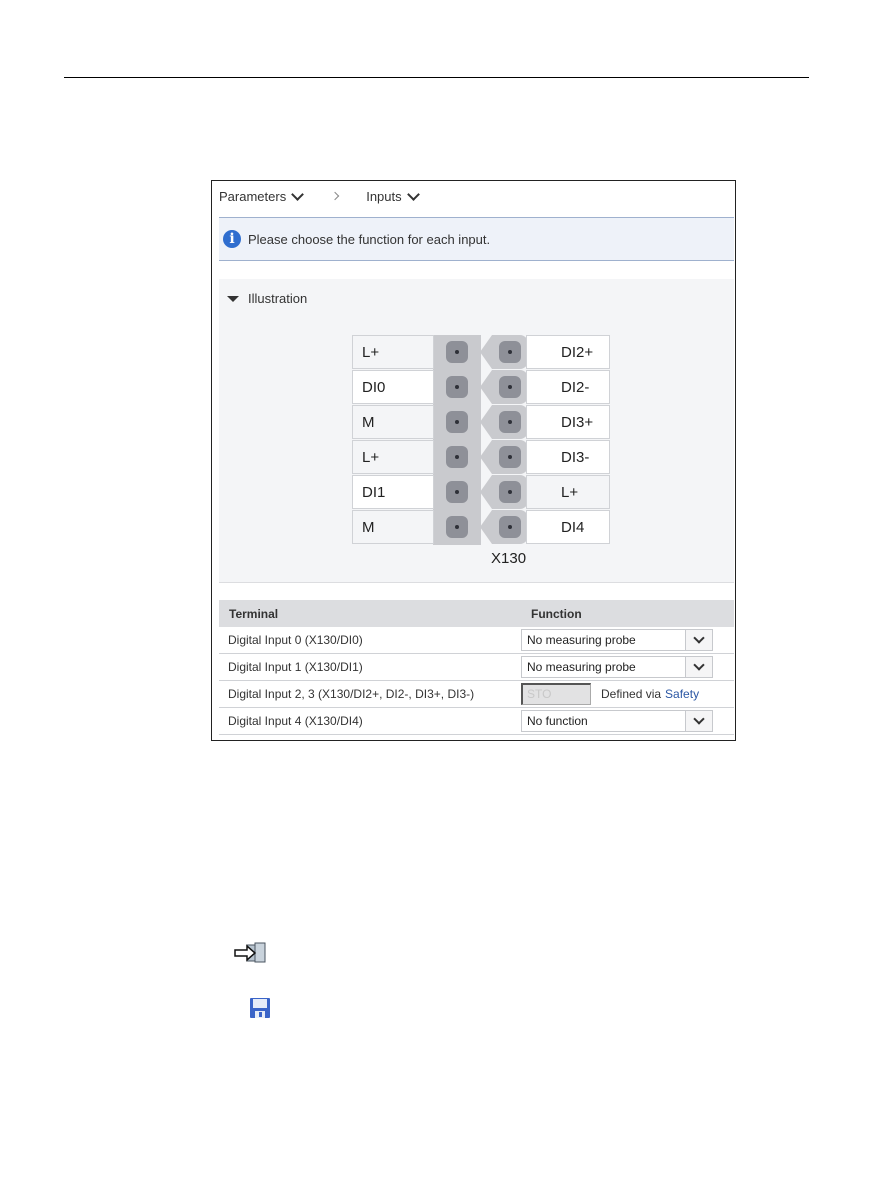  I want to click on terminal-right-label: DI3+, so click(568, 422).